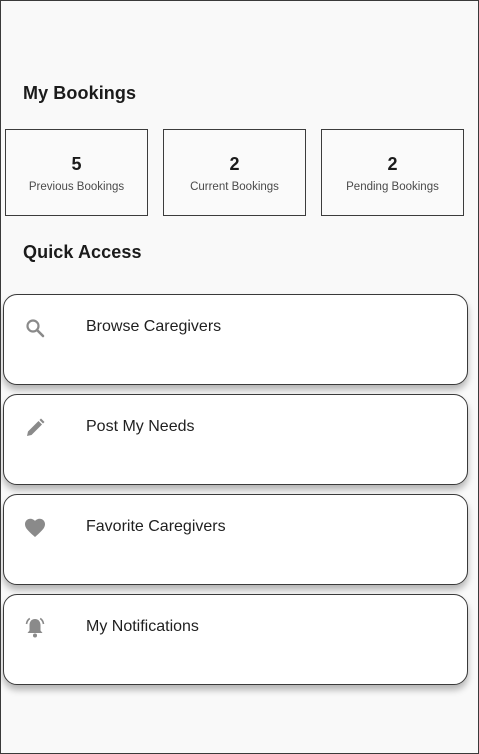 The image size is (479, 754). Describe the element at coordinates (35, 428) in the screenshot. I see `pencil-icon` at that location.